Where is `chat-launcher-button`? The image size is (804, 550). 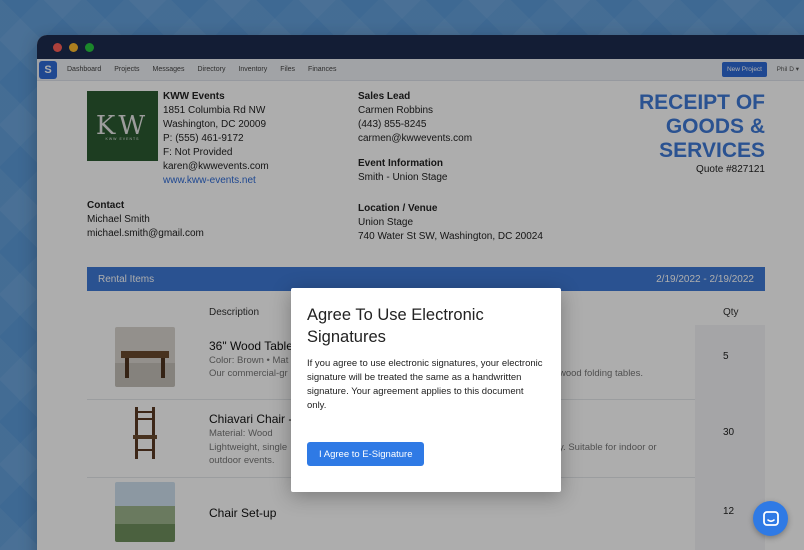
chat-launcher-button is located at coordinates (770, 518).